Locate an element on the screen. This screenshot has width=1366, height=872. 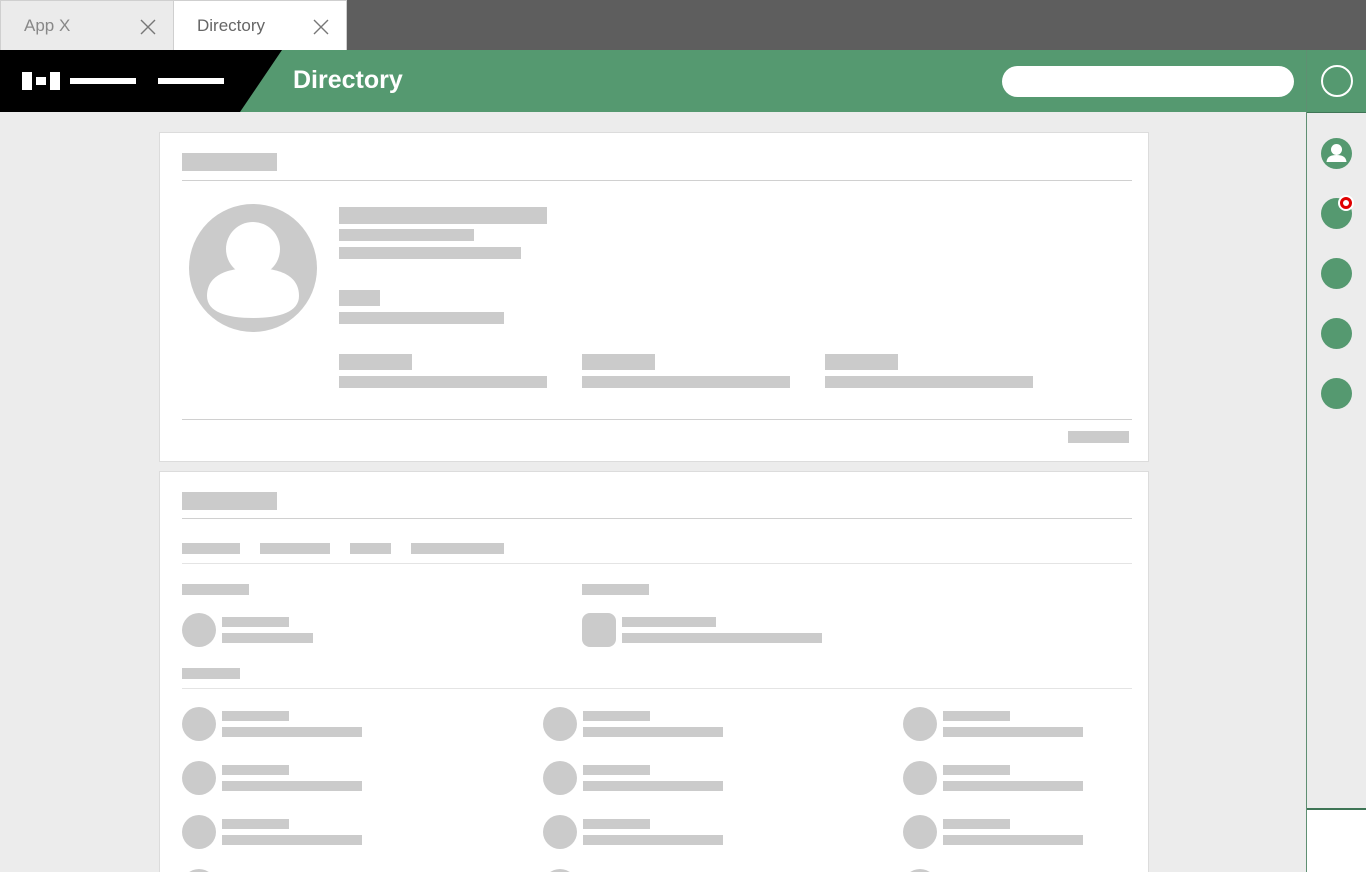
rail-footer is located at coordinates (1336, 841).